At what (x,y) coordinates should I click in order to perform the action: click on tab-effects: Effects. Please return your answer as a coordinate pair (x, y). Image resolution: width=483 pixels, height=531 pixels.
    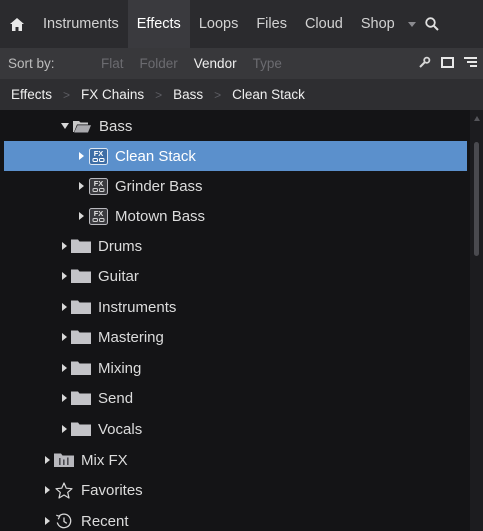
    Looking at the image, I should click on (158, 24).